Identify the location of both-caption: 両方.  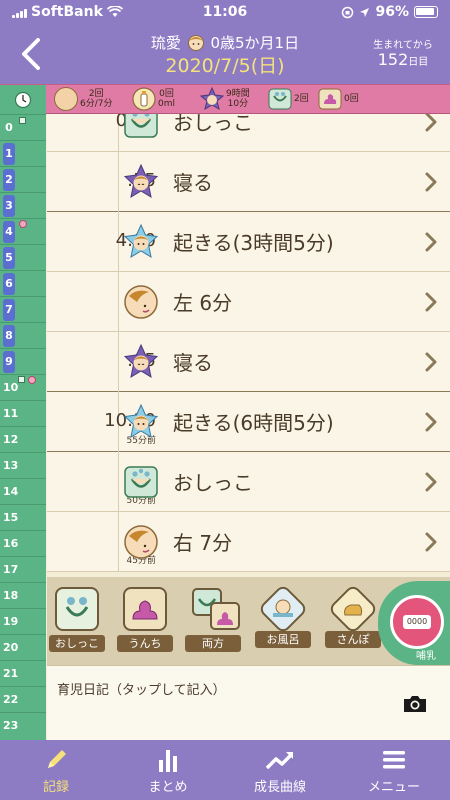
(213, 643).